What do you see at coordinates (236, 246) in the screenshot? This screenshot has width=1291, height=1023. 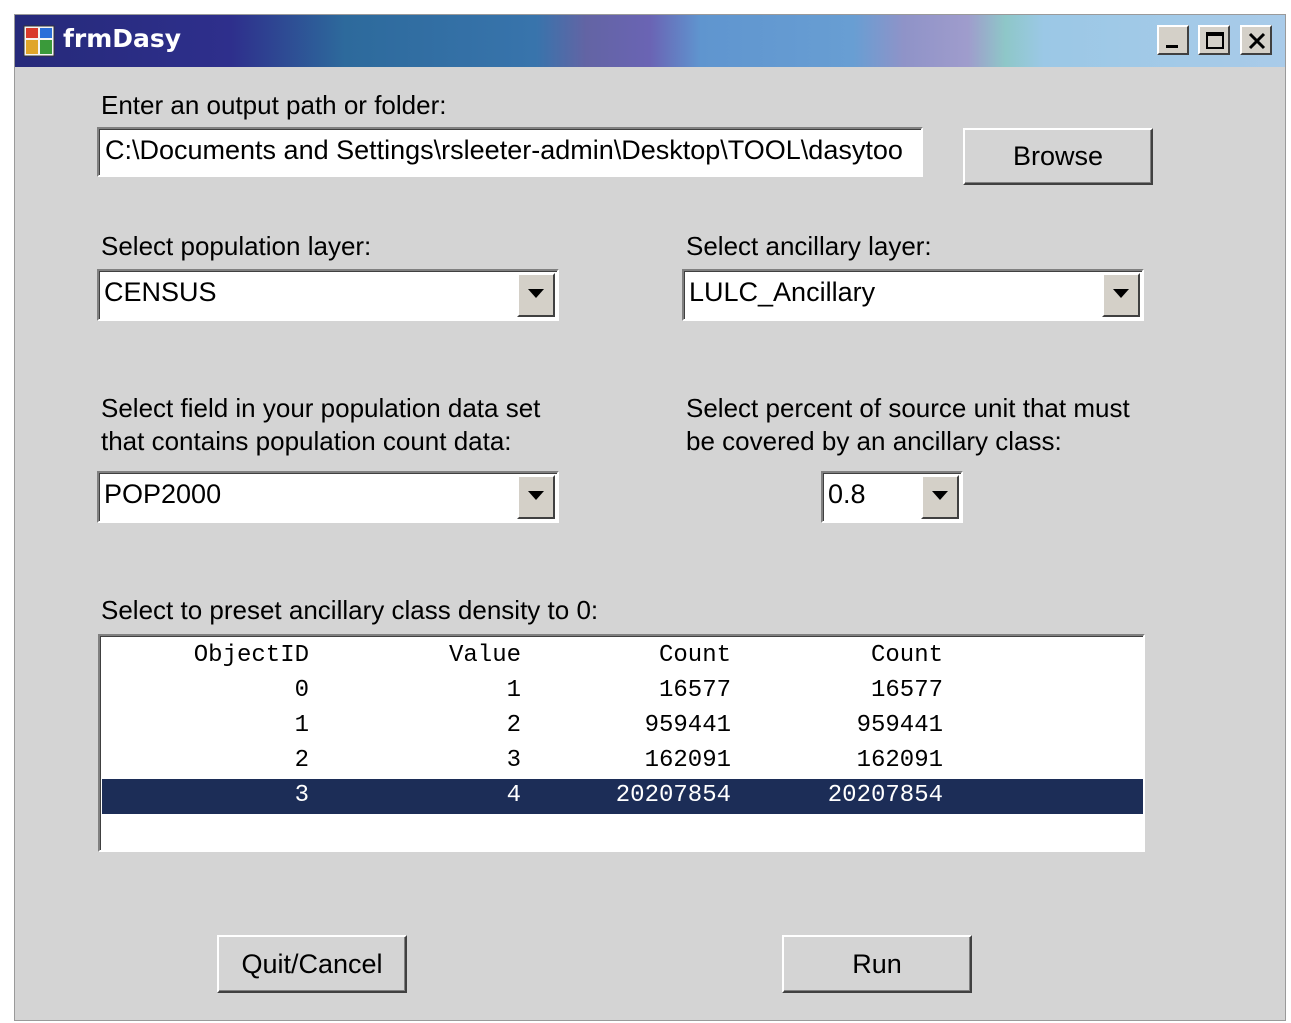 I see `population-layer-label: Select population layer:` at bounding box center [236, 246].